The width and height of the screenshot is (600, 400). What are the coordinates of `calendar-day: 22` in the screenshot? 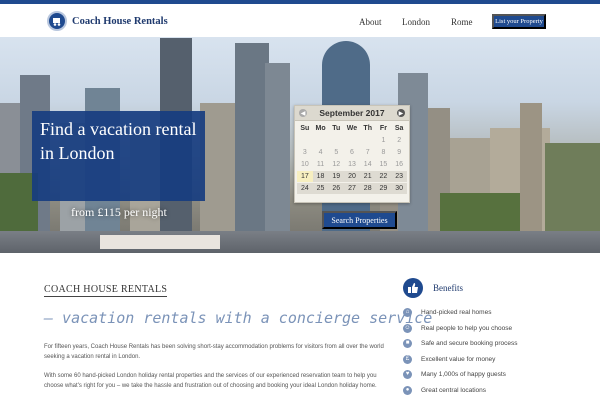 It's located at (383, 176).